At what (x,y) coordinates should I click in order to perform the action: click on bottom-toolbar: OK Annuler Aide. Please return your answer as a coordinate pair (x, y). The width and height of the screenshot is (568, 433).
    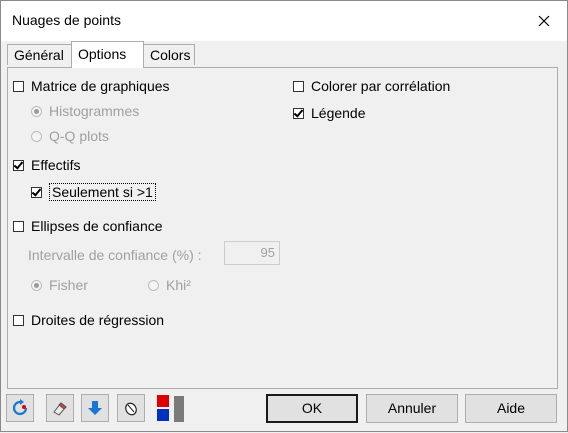
    Looking at the image, I should click on (284, 412).